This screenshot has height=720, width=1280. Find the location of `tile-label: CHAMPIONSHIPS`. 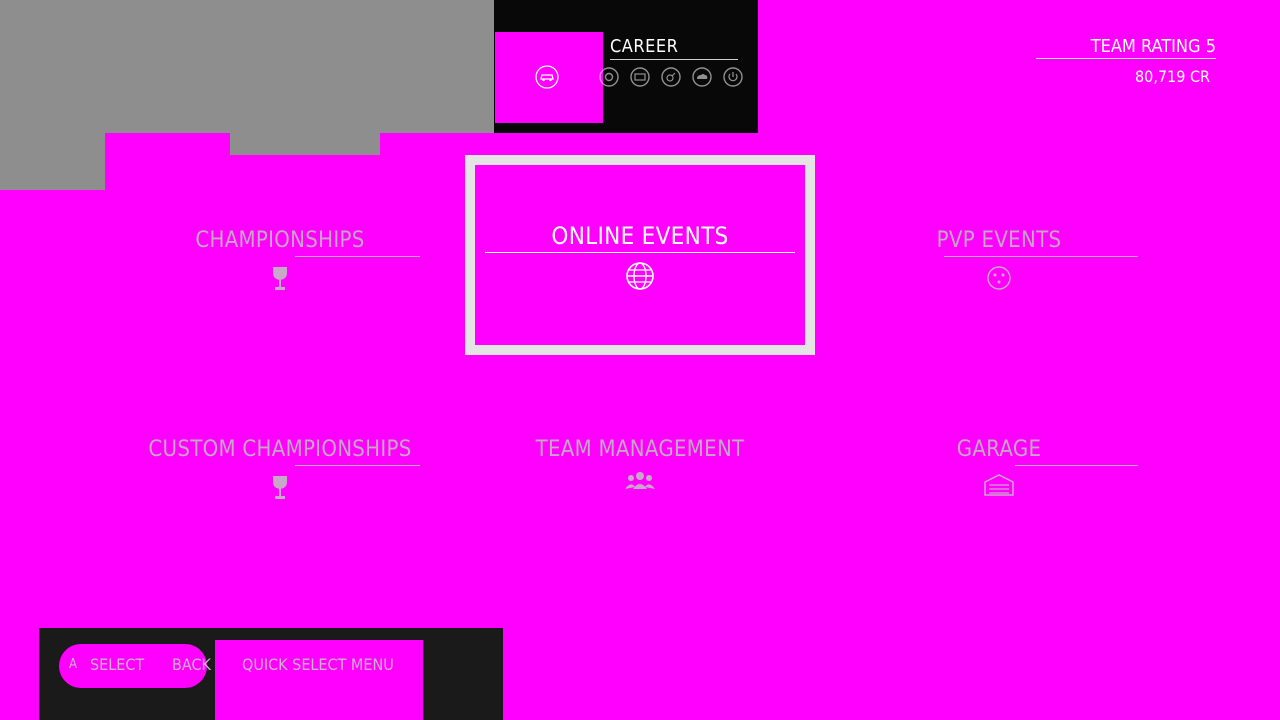

tile-label: CHAMPIONSHIPS is located at coordinates (280, 240).